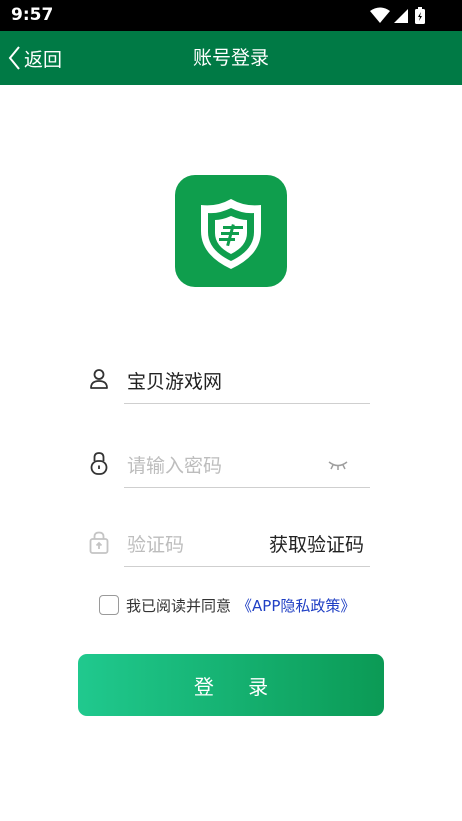 The width and height of the screenshot is (462, 821). I want to click on battery-icon, so click(420, 15).